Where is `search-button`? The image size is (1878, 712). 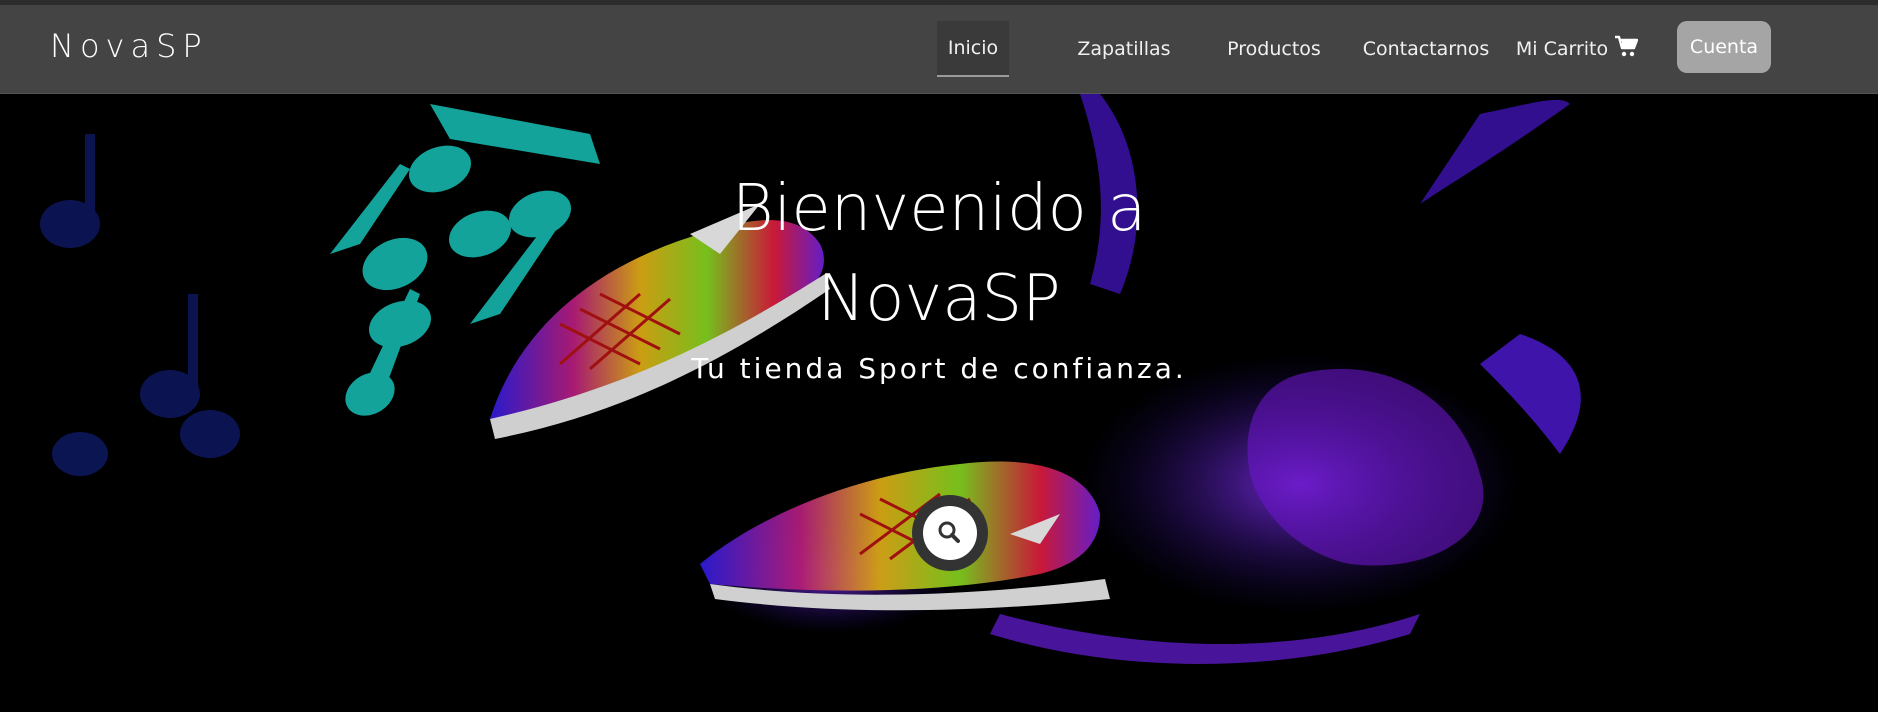 search-button is located at coordinates (950, 533).